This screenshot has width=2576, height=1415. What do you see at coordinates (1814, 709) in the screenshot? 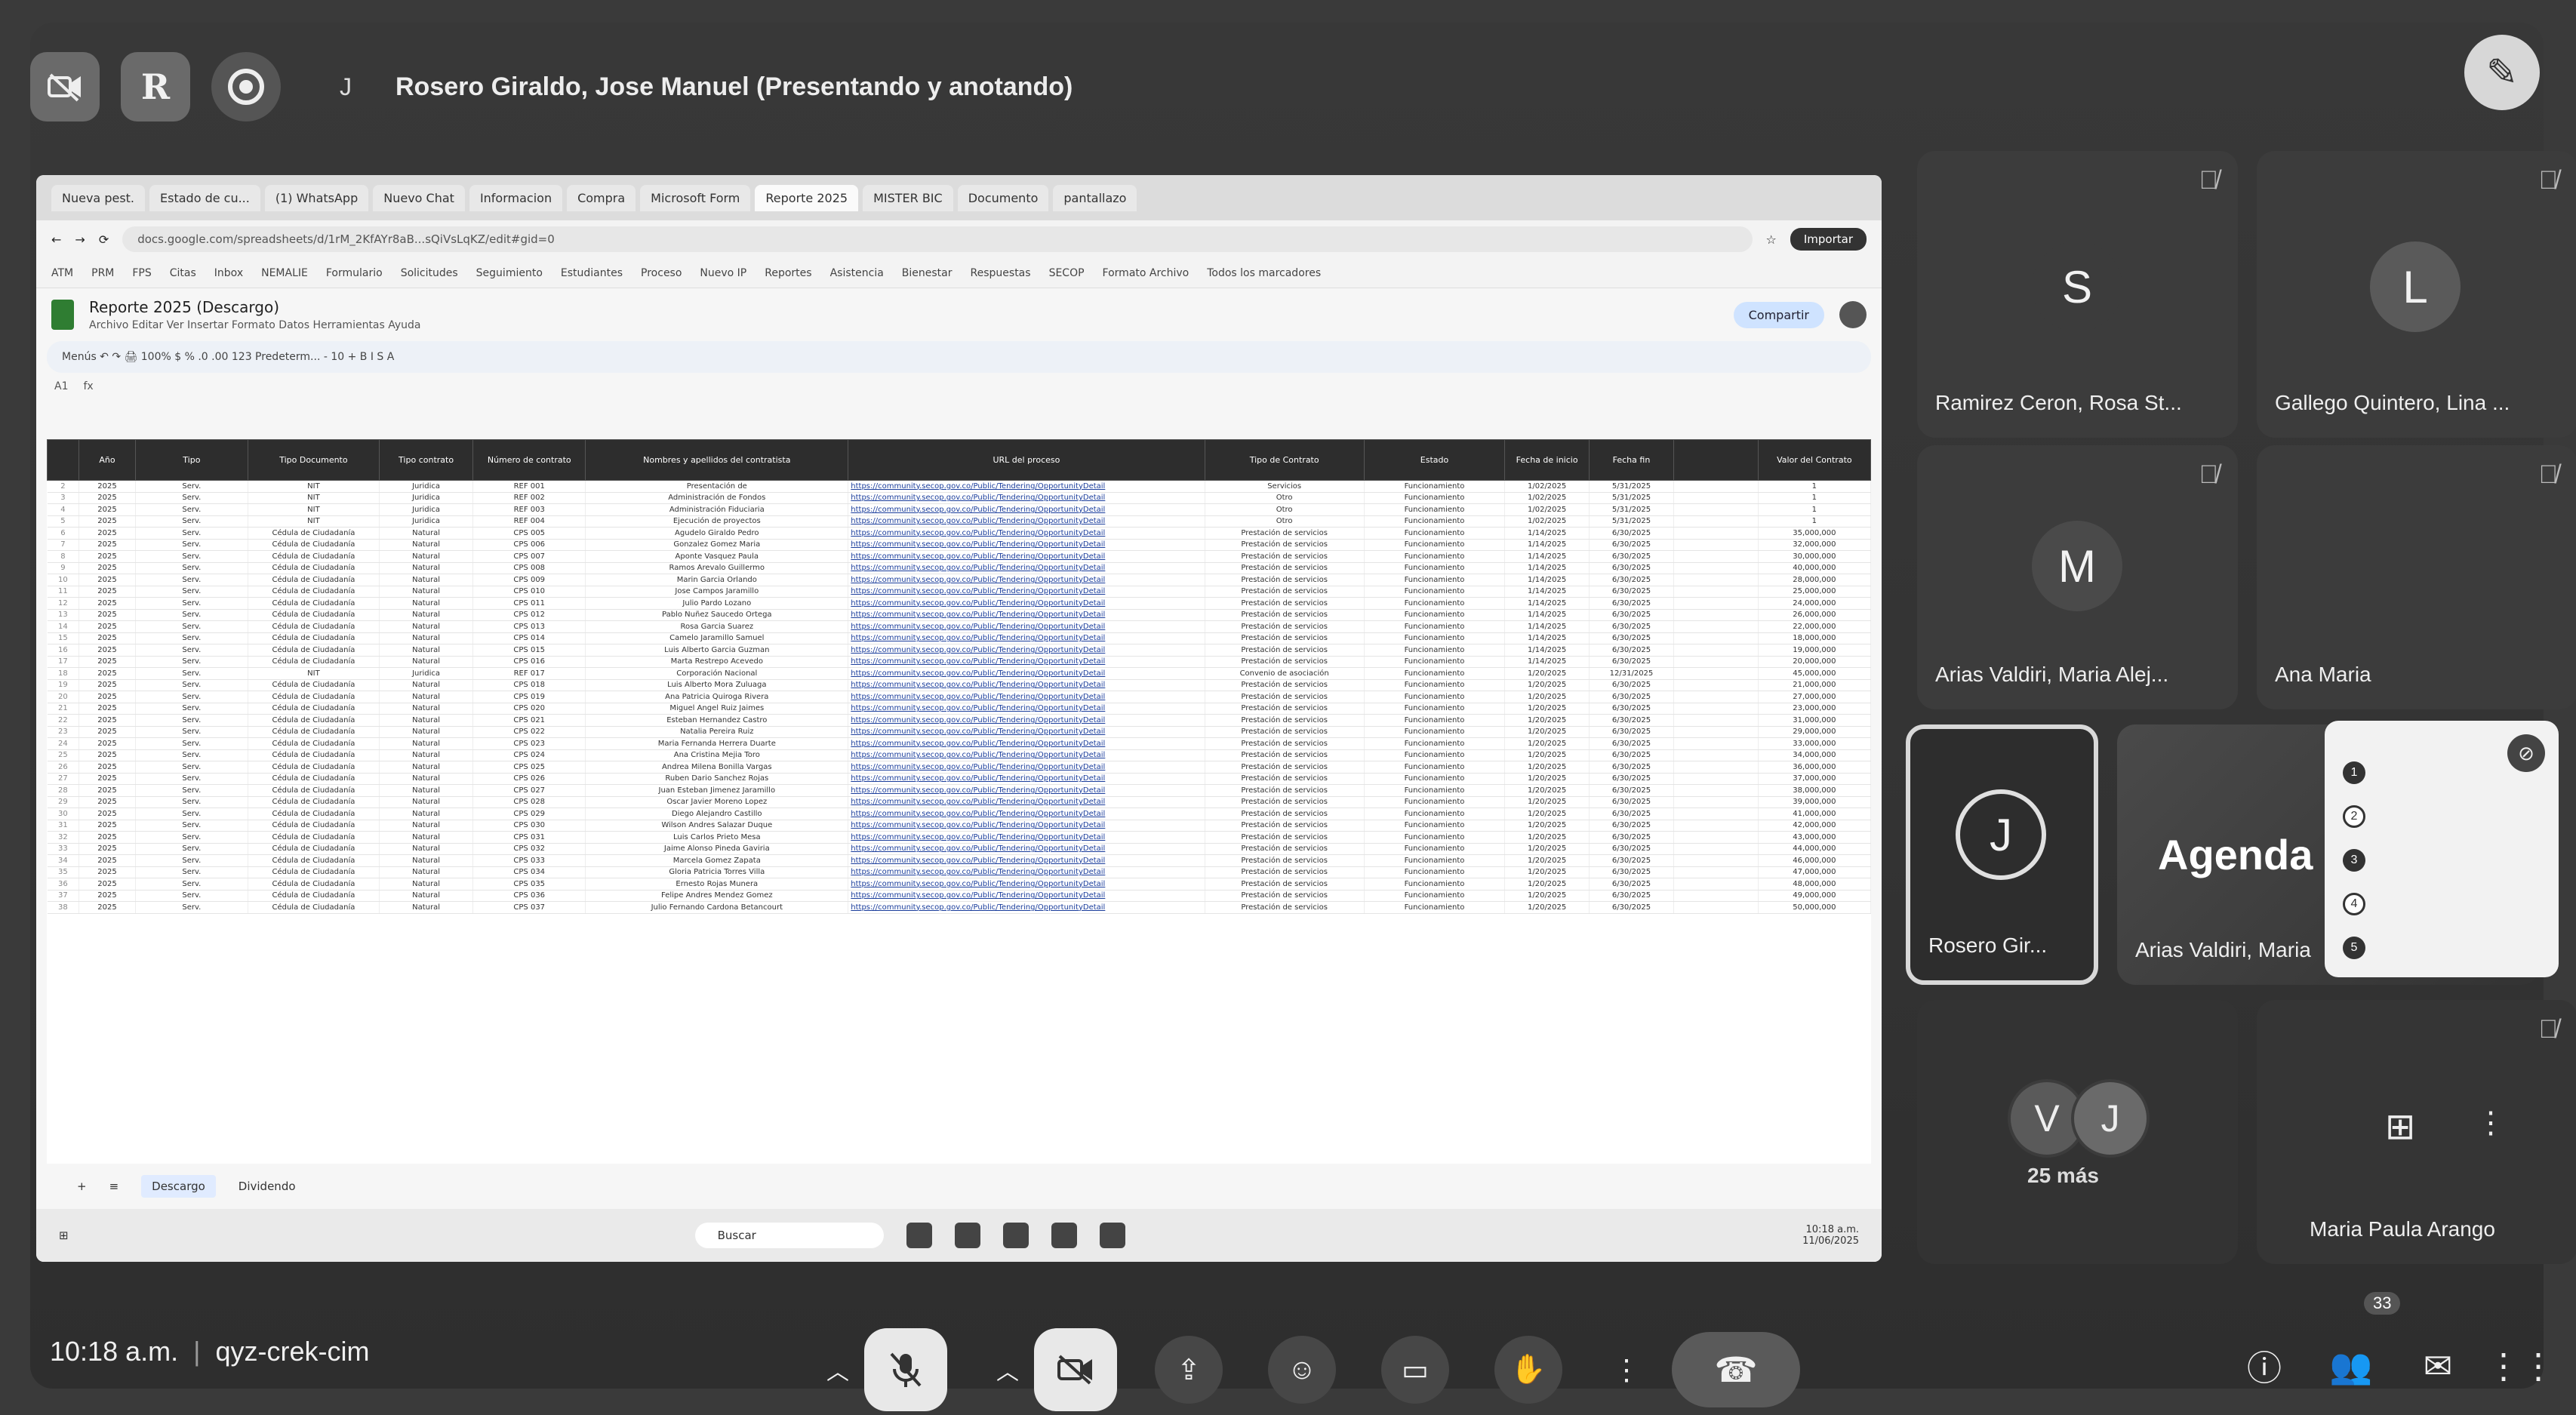
I see `table-cell: 23,000,000` at bounding box center [1814, 709].